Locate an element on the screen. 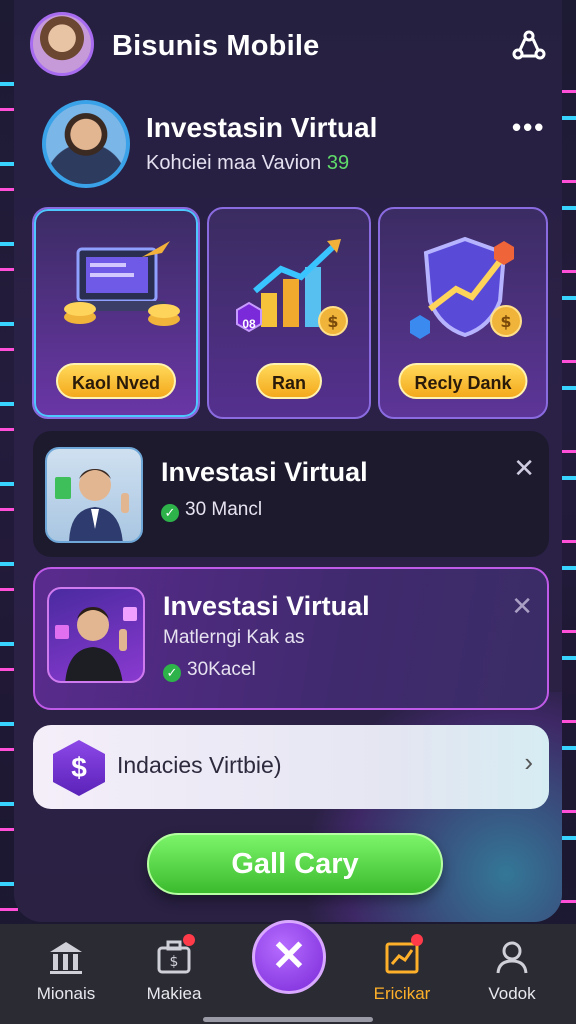 The image size is (576, 1024). laptop-coins-icon is located at coordinates (116, 291).